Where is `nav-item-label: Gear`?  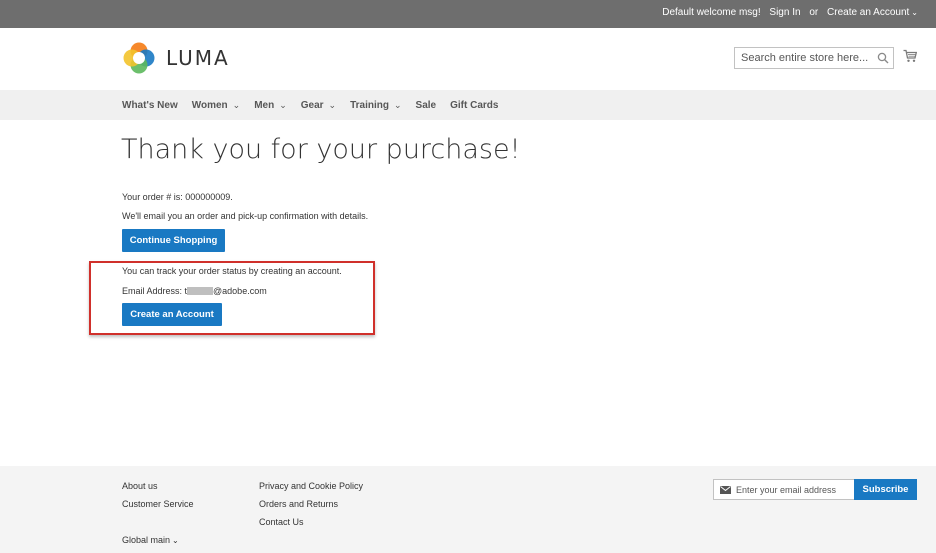 nav-item-label: Gear is located at coordinates (312, 105).